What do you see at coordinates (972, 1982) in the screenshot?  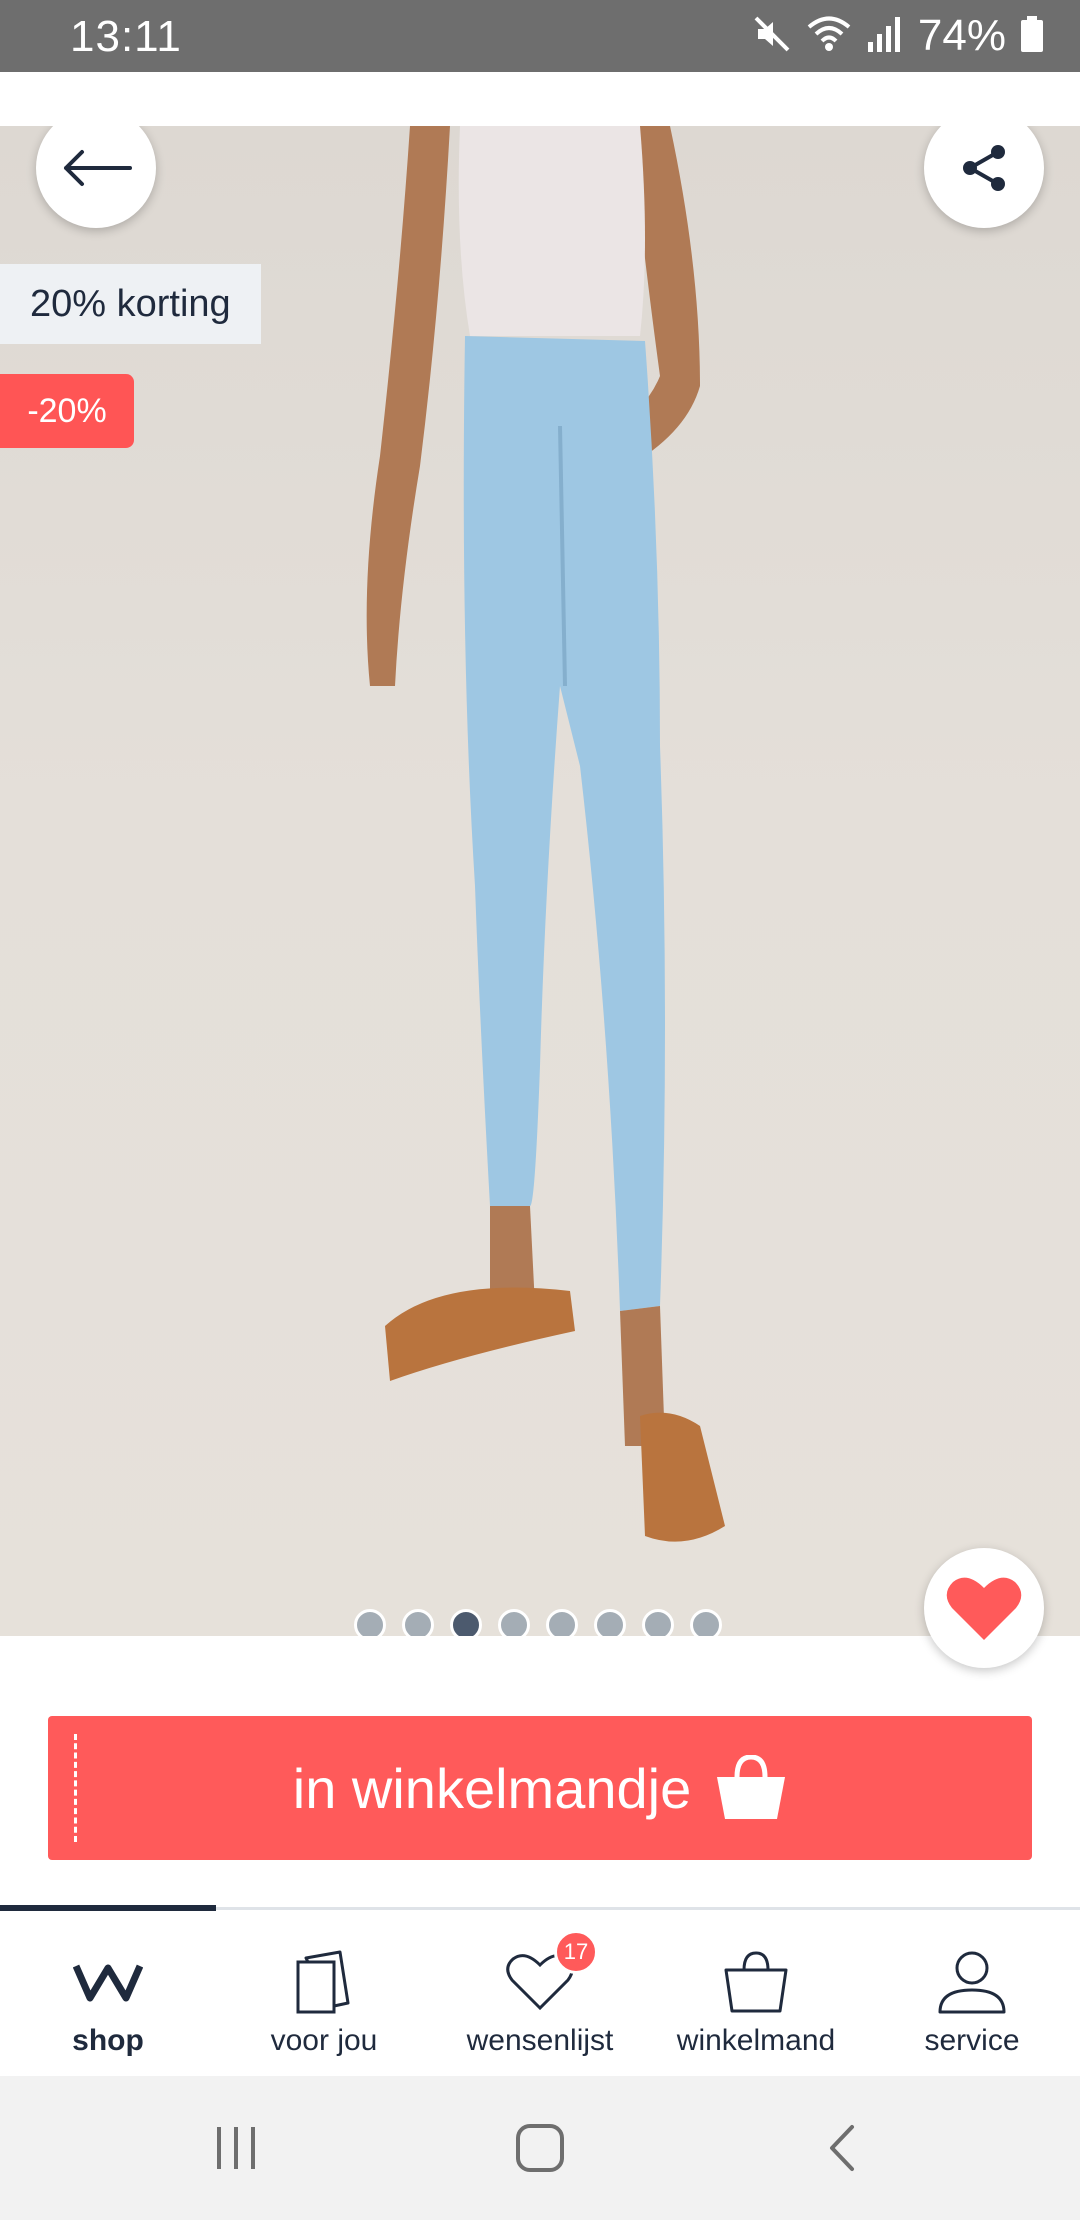 I see `person-icon` at bounding box center [972, 1982].